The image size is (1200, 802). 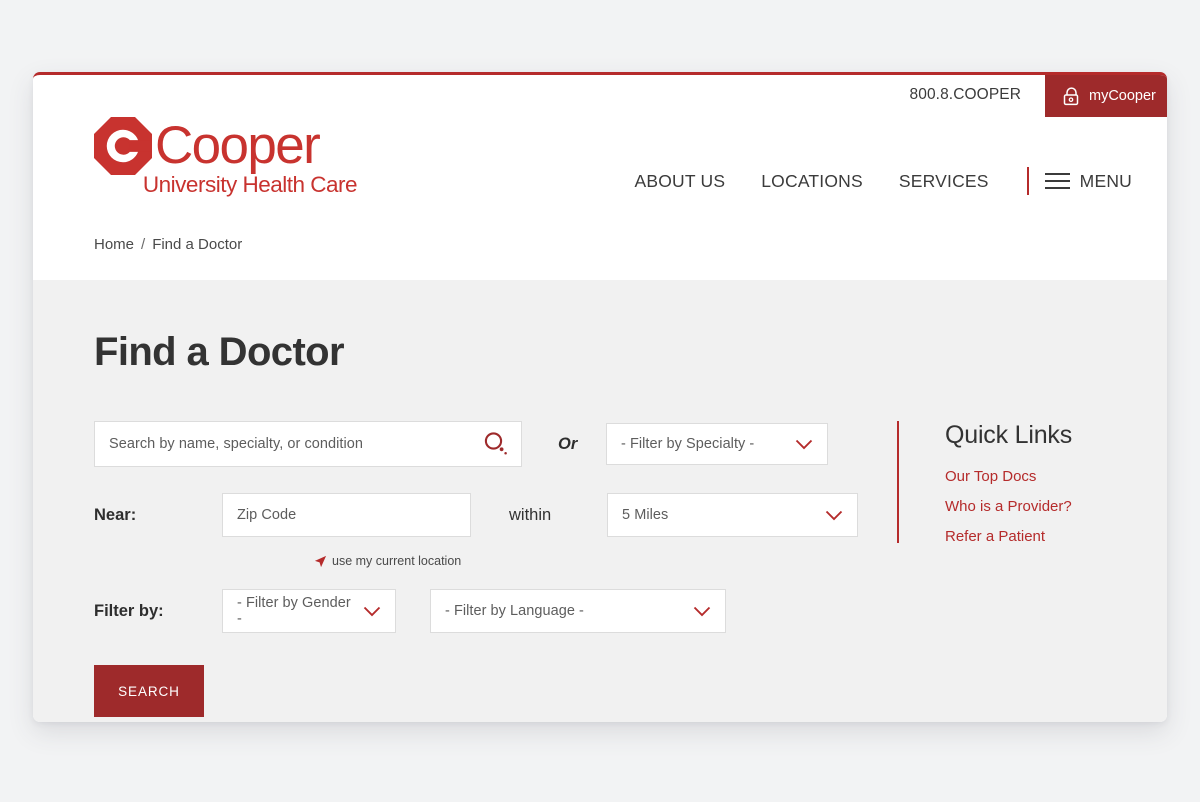 I want to click on breadcrumb-current: Find a Doctor, so click(x=197, y=244).